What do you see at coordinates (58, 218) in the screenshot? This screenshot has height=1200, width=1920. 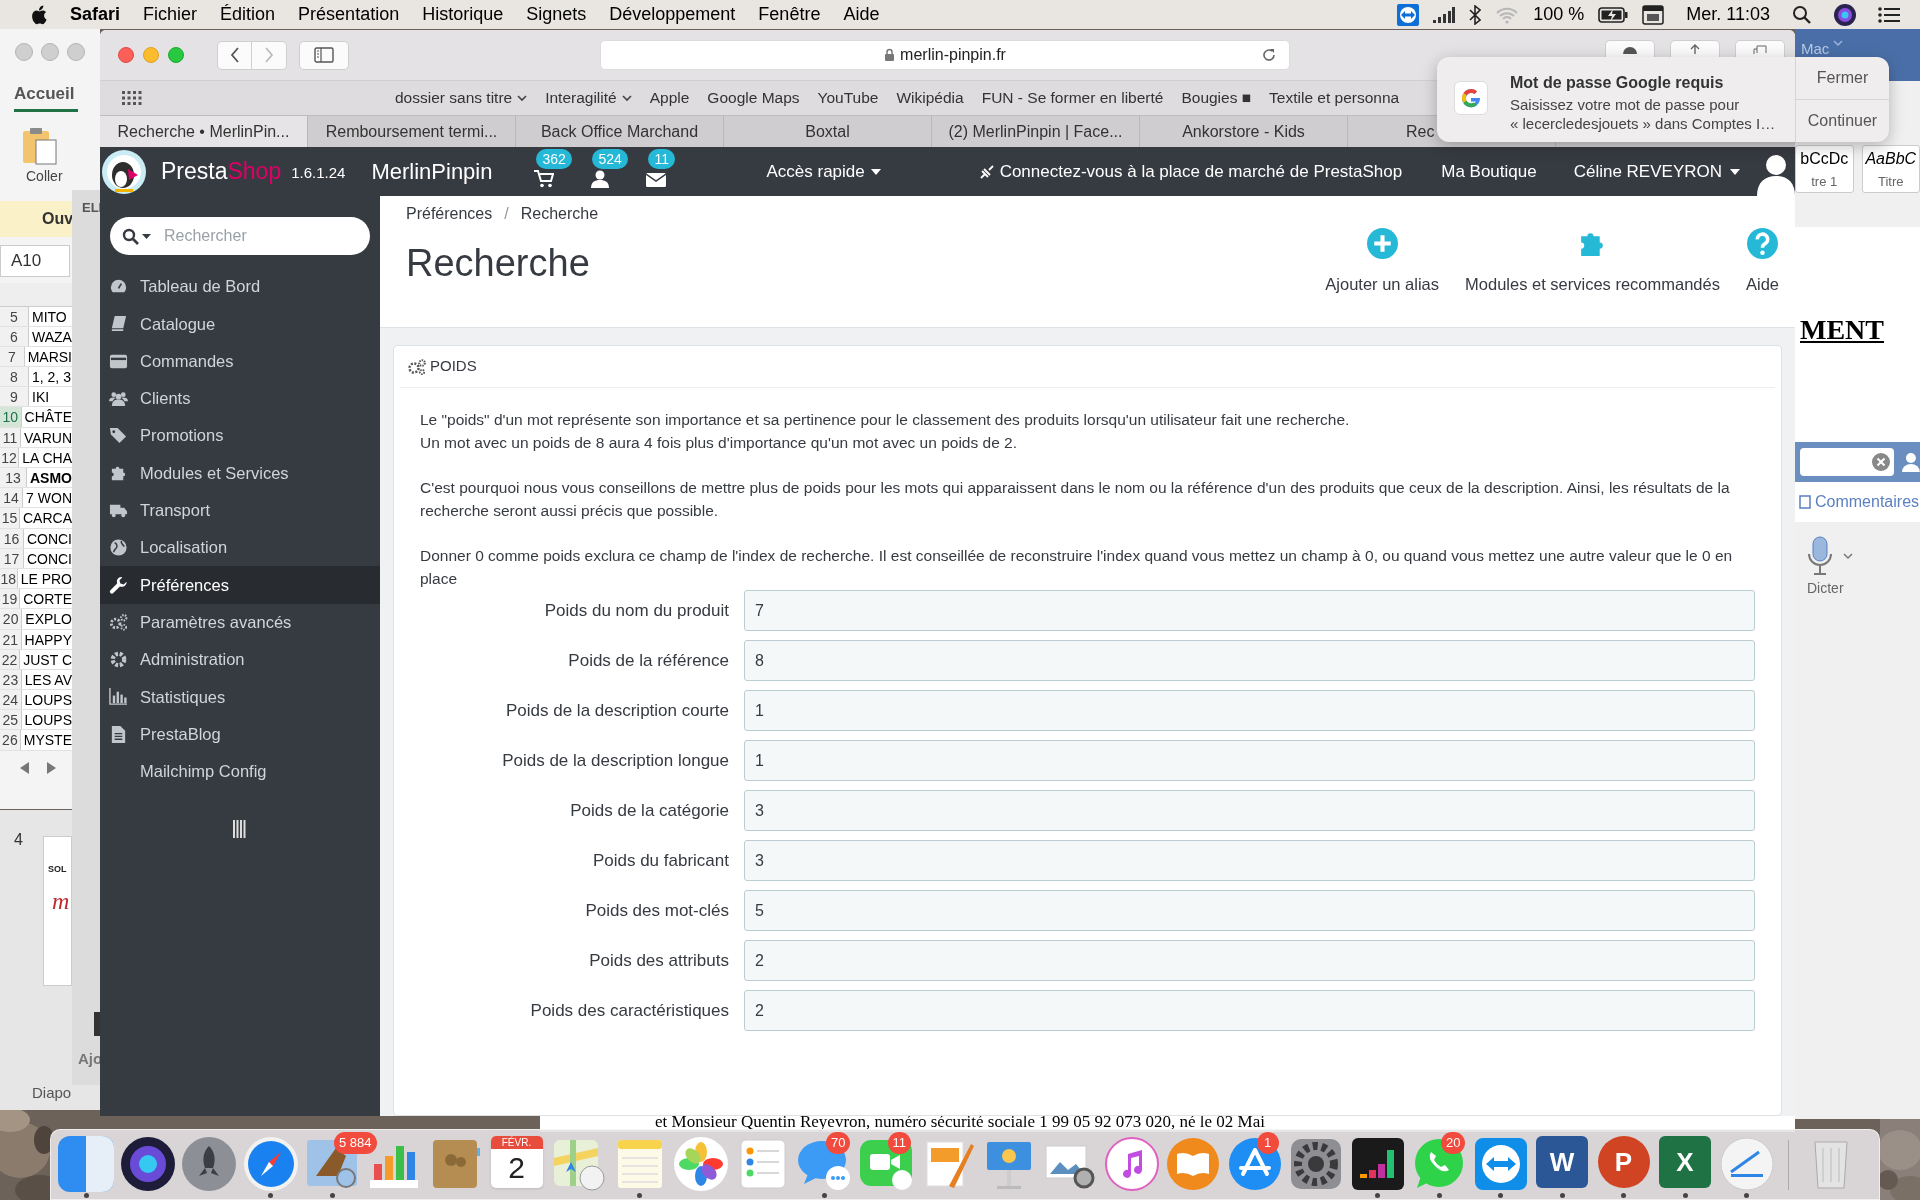 I see `message-bar-text: Ouv` at bounding box center [58, 218].